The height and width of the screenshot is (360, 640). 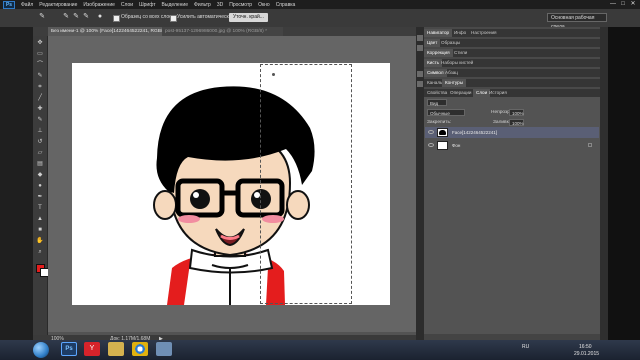 I want to click on quick-select-icon: ✎, so click(x=42, y=17).